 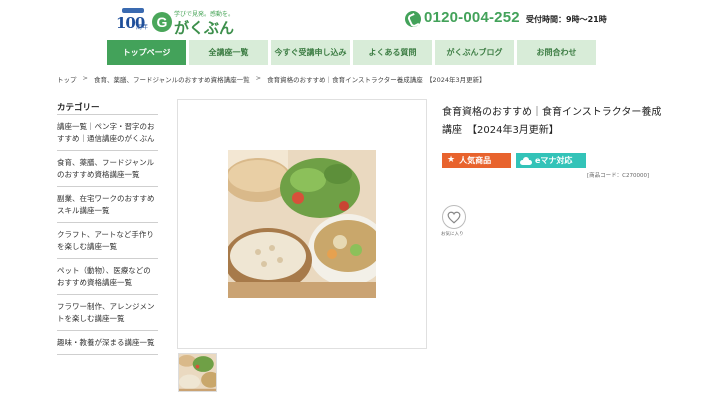 I want to click on nav-faq: よくある質問, so click(x=392, y=52).